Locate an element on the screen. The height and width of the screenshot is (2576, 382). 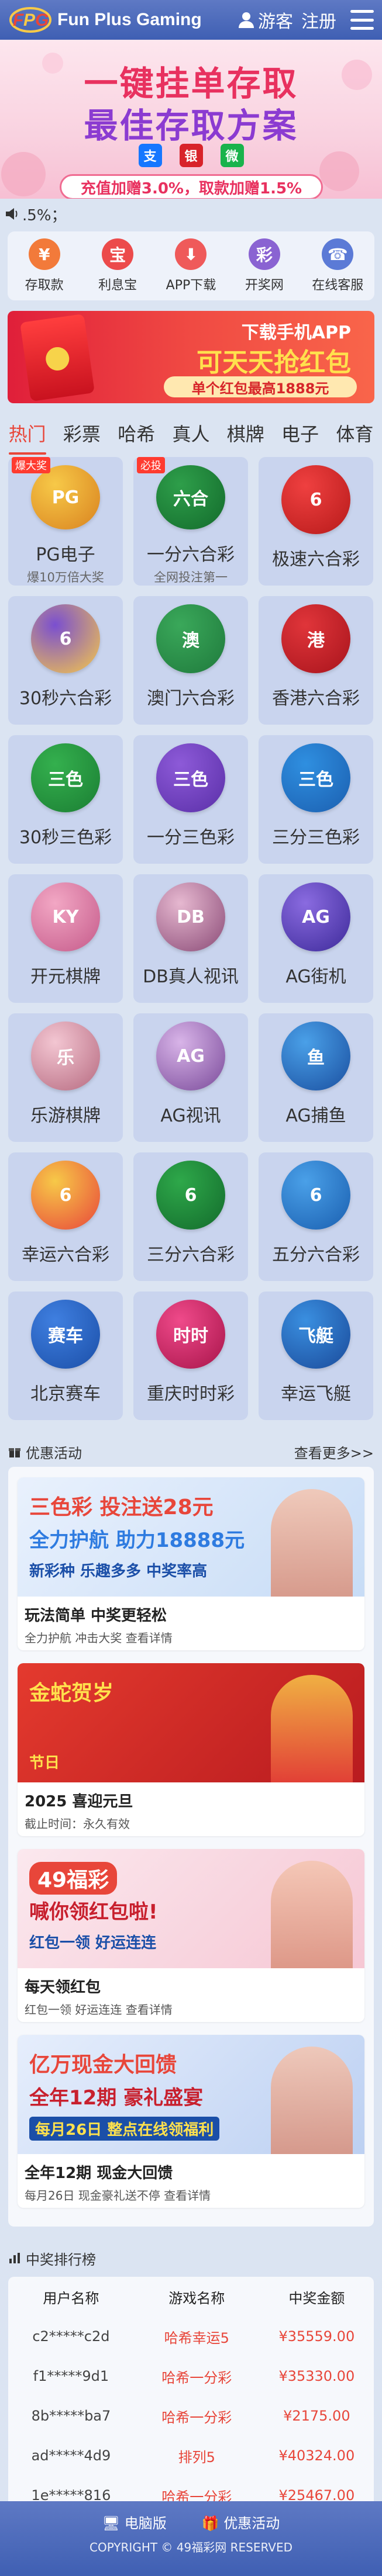
game-icon: KY is located at coordinates (66, 917).